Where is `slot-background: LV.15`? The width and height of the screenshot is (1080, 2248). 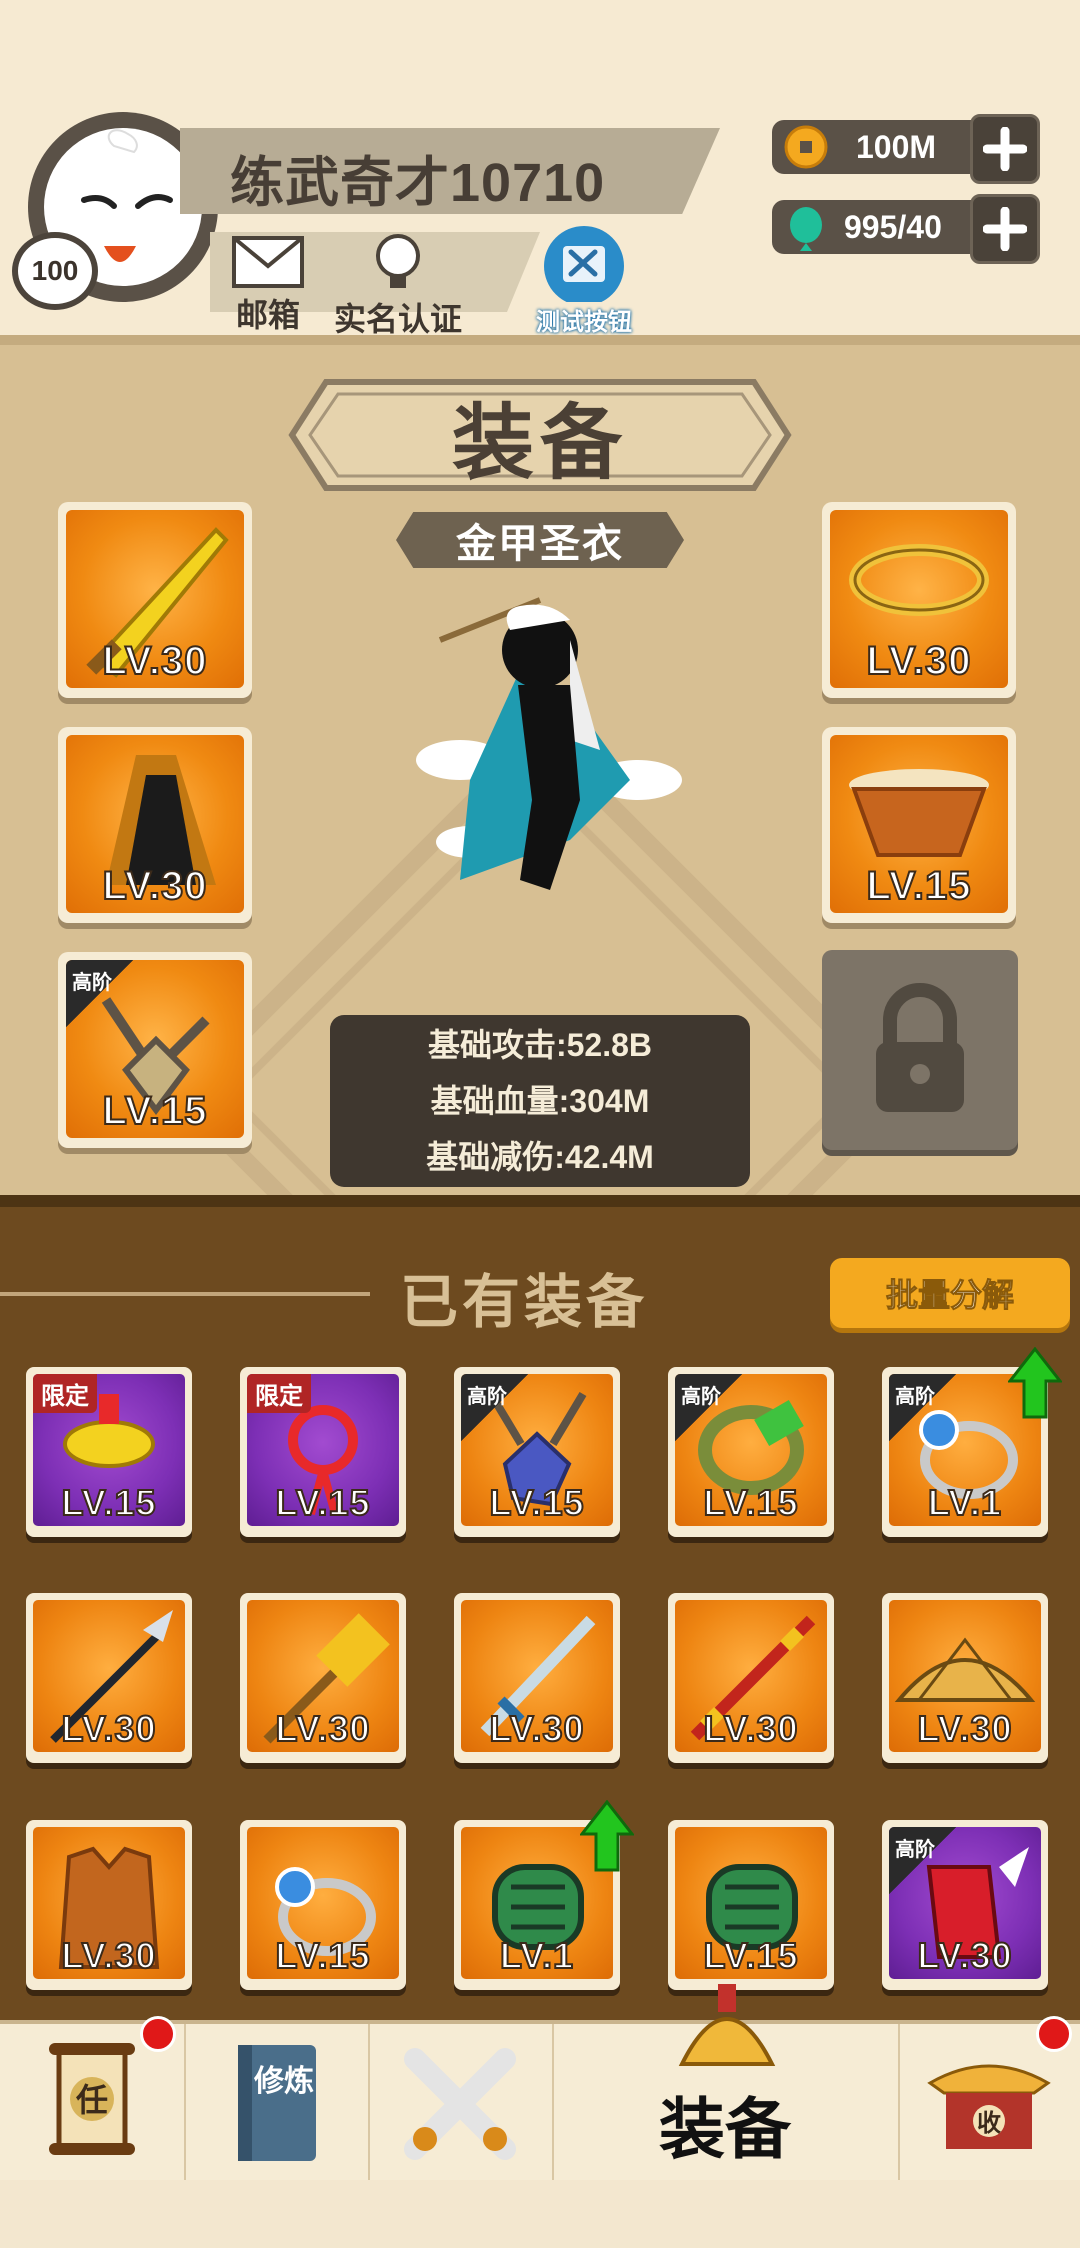
slot-background: LV.15 is located at coordinates (919, 824).